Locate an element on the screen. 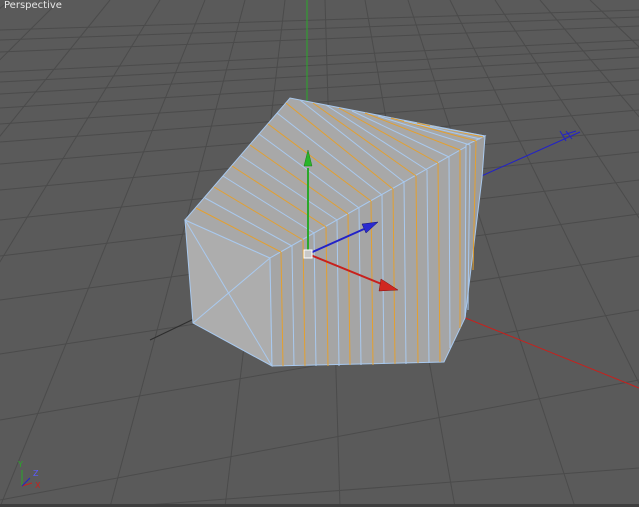  axis-y-label: Y is located at coordinates (20, 464).